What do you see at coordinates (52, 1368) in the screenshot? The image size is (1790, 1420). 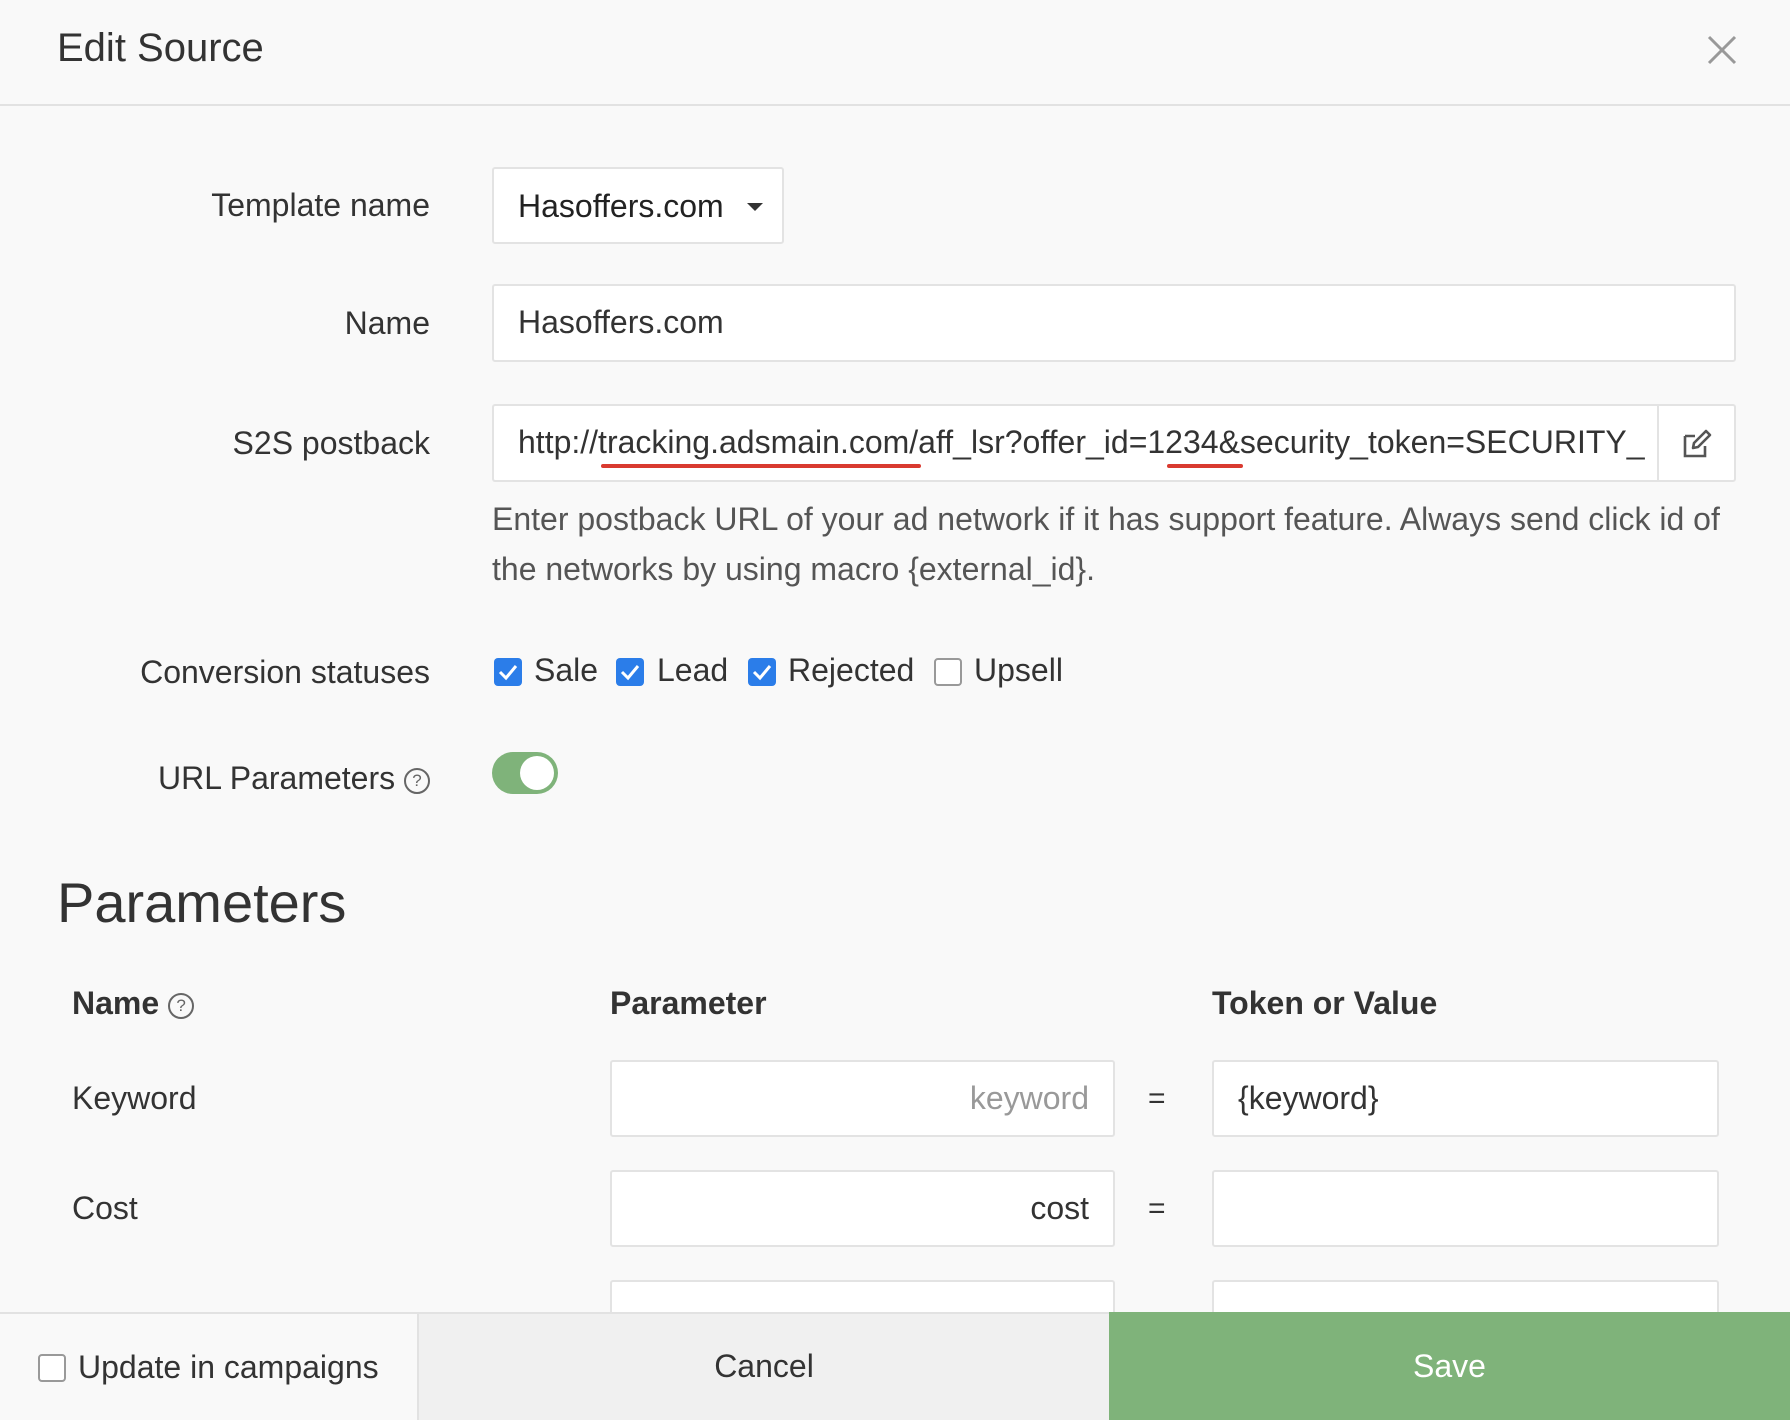 I see `checkbox-update-in-campaigns` at bounding box center [52, 1368].